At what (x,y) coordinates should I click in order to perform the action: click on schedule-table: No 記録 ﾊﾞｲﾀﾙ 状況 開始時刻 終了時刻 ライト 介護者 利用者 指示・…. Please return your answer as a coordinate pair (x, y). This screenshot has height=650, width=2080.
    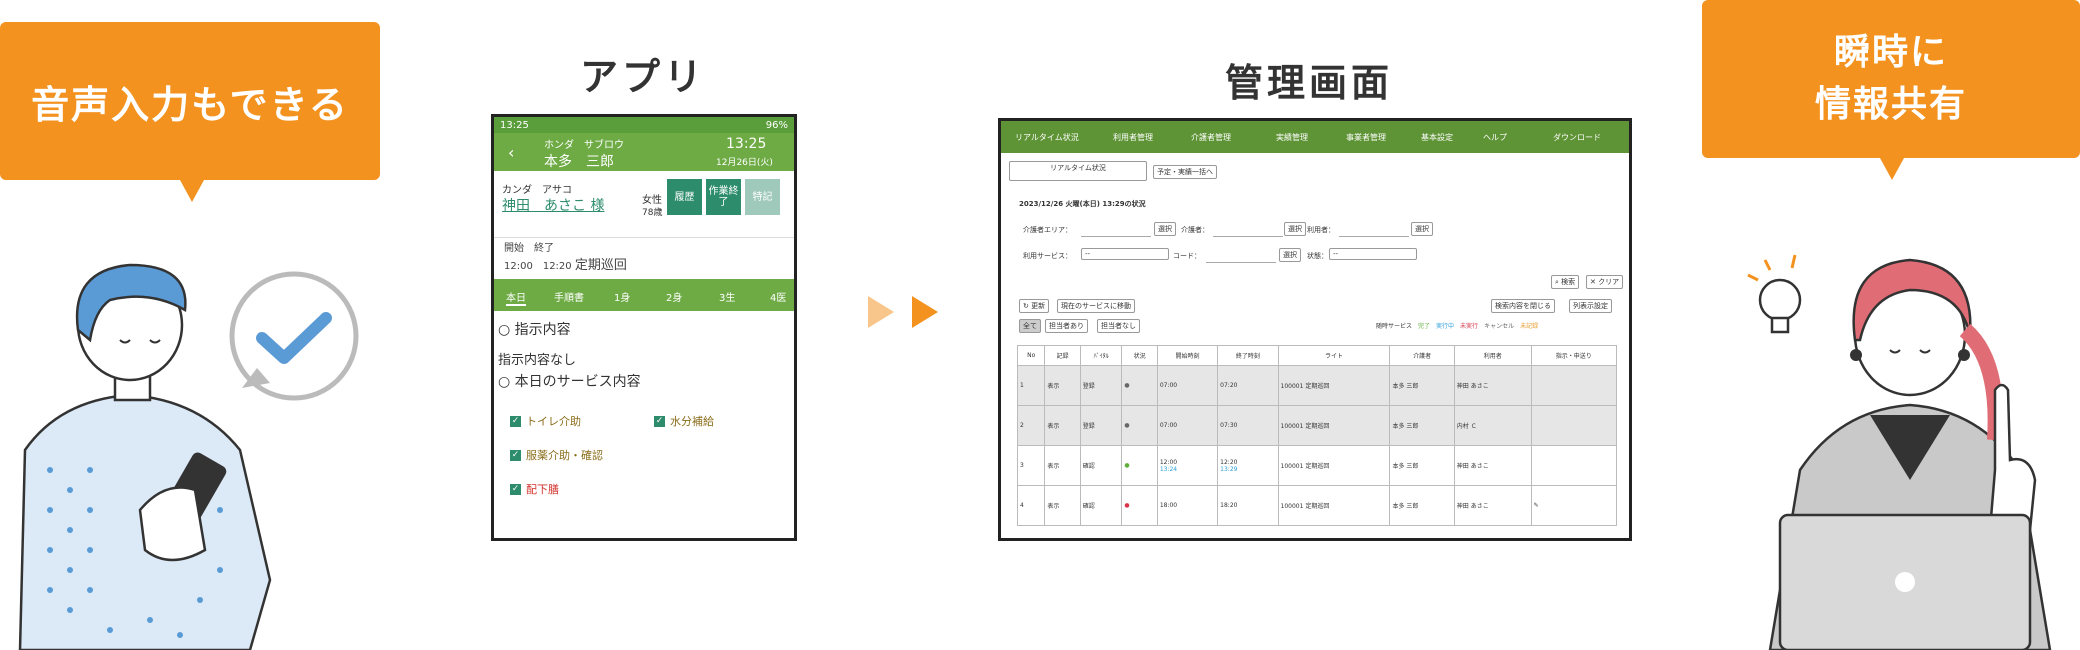
    Looking at the image, I should click on (1317, 435).